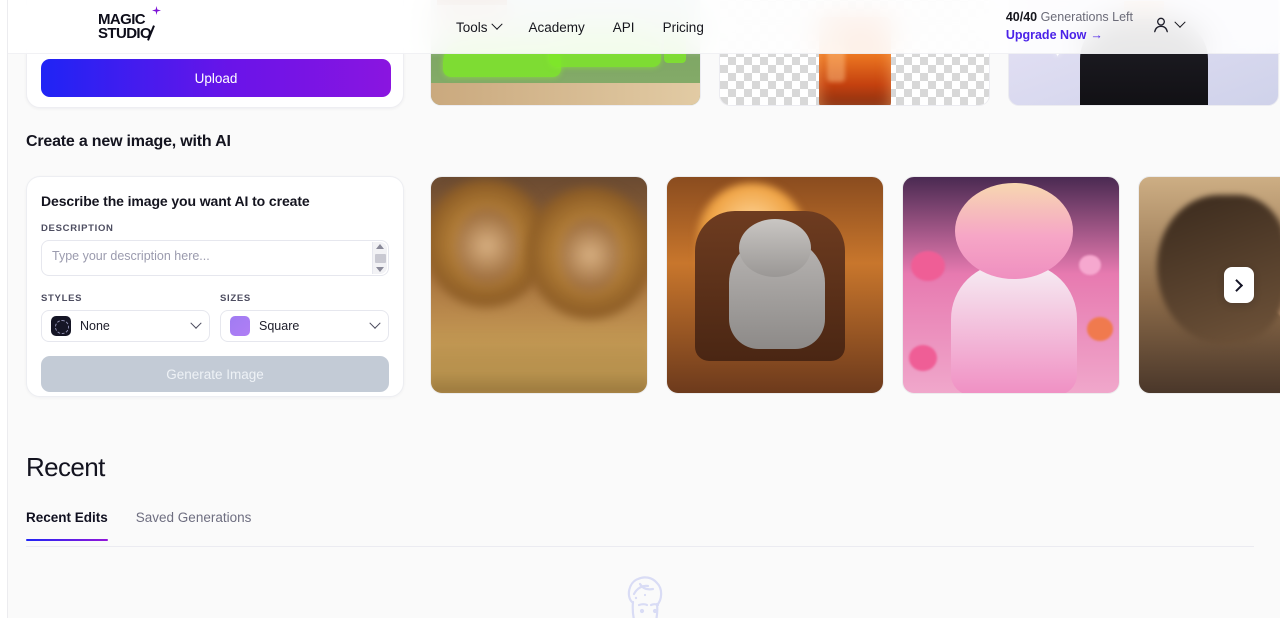 Image resolution: width=1280 pixels, height=618 pixels. What do you see at coordinates (1021, 17) in the screenshot?
I see `generations-count: 40/40` at bounding box center [1021, 17].